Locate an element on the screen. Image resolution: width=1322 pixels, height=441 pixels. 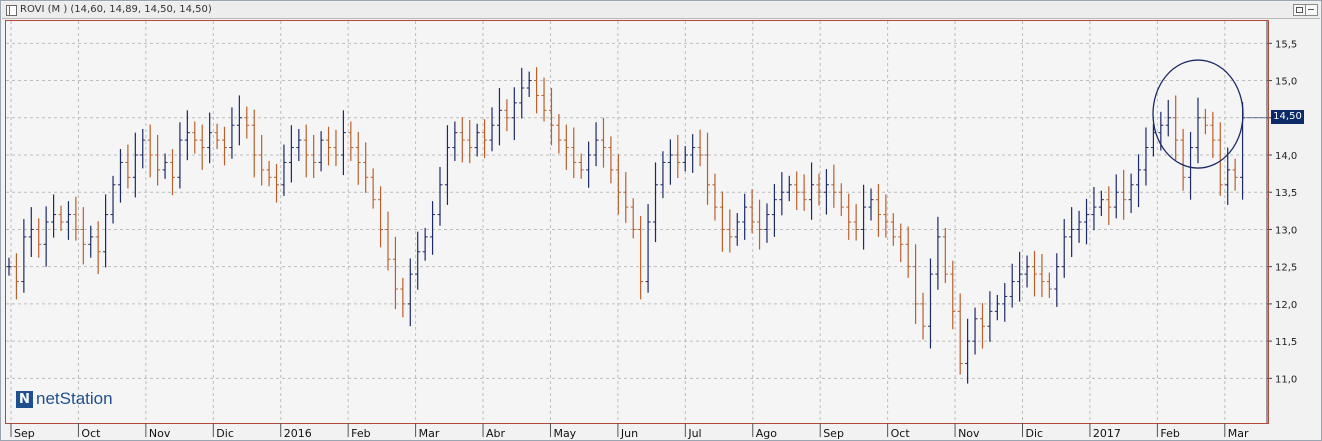
y-tick-label: 12,5 is located at coordinates (1286, 268).